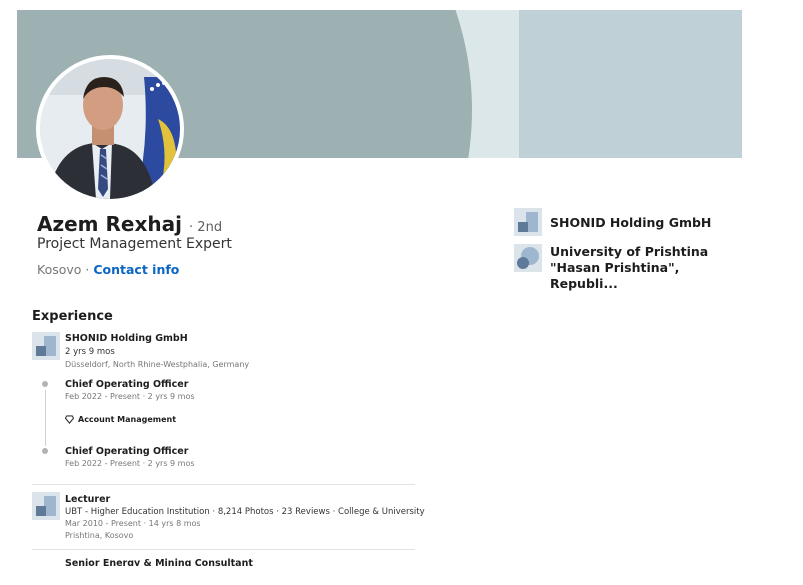 The height and width of the screenshot is (585, 803). What do you see at coordinates (72, 316) in the screenshot?
I see `experience-heading: Experience` at bounding box center [72, 316].